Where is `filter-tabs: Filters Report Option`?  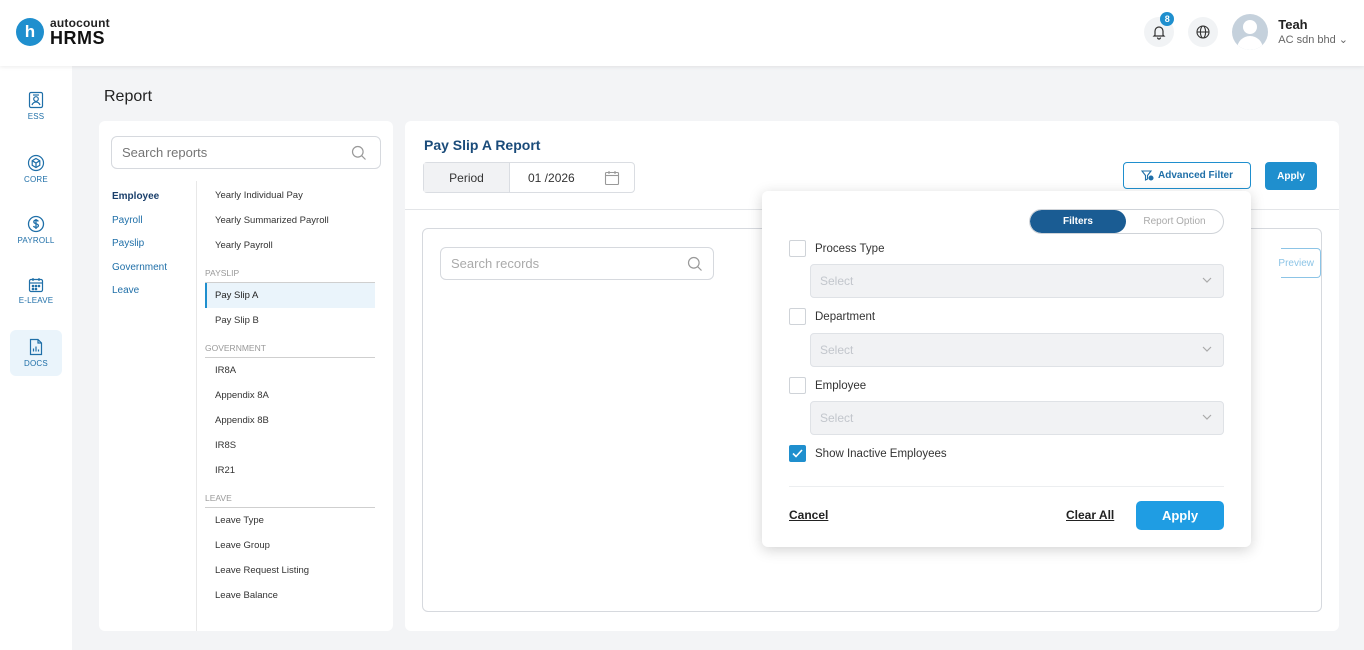
filter-tabs: Filters Report Option is located at coordinates (1126, 221).